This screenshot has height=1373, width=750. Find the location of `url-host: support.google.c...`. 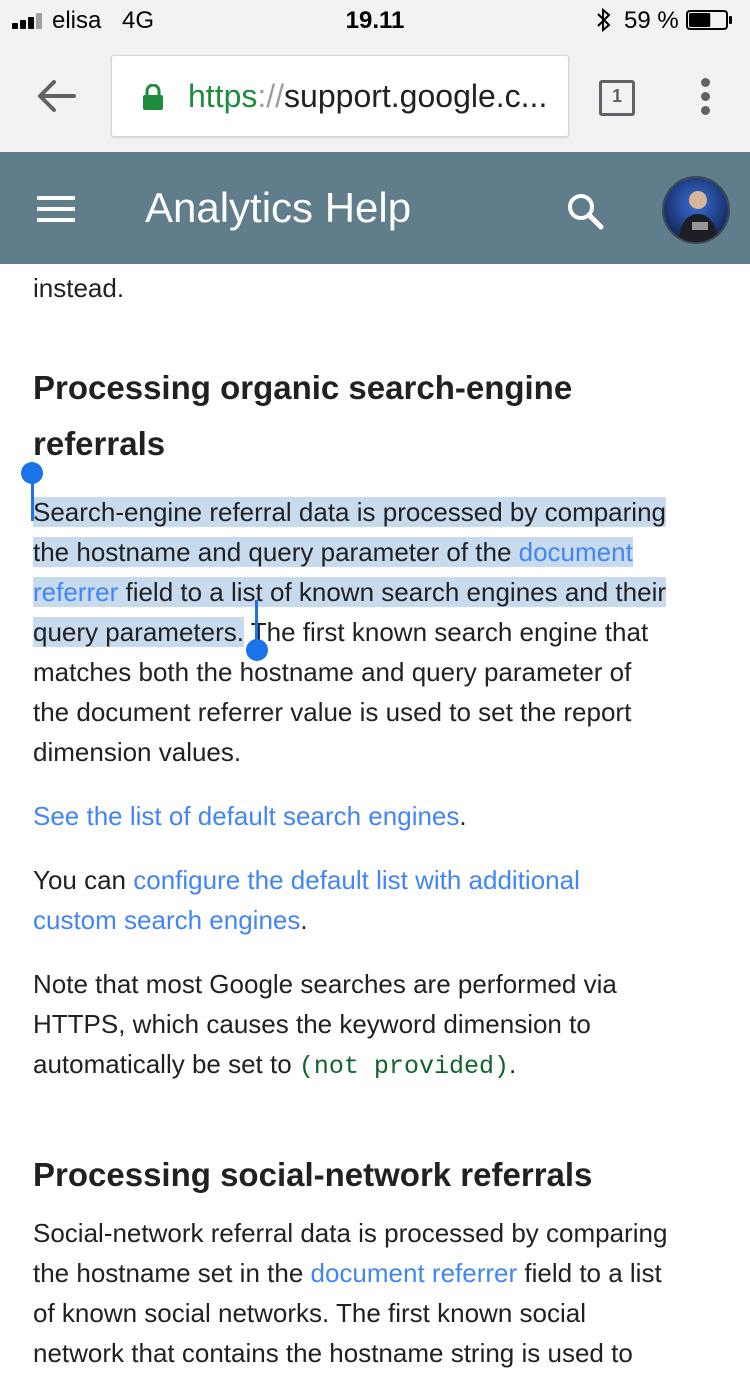

url-host: support.google.c... is located at coordinates (416, 96).